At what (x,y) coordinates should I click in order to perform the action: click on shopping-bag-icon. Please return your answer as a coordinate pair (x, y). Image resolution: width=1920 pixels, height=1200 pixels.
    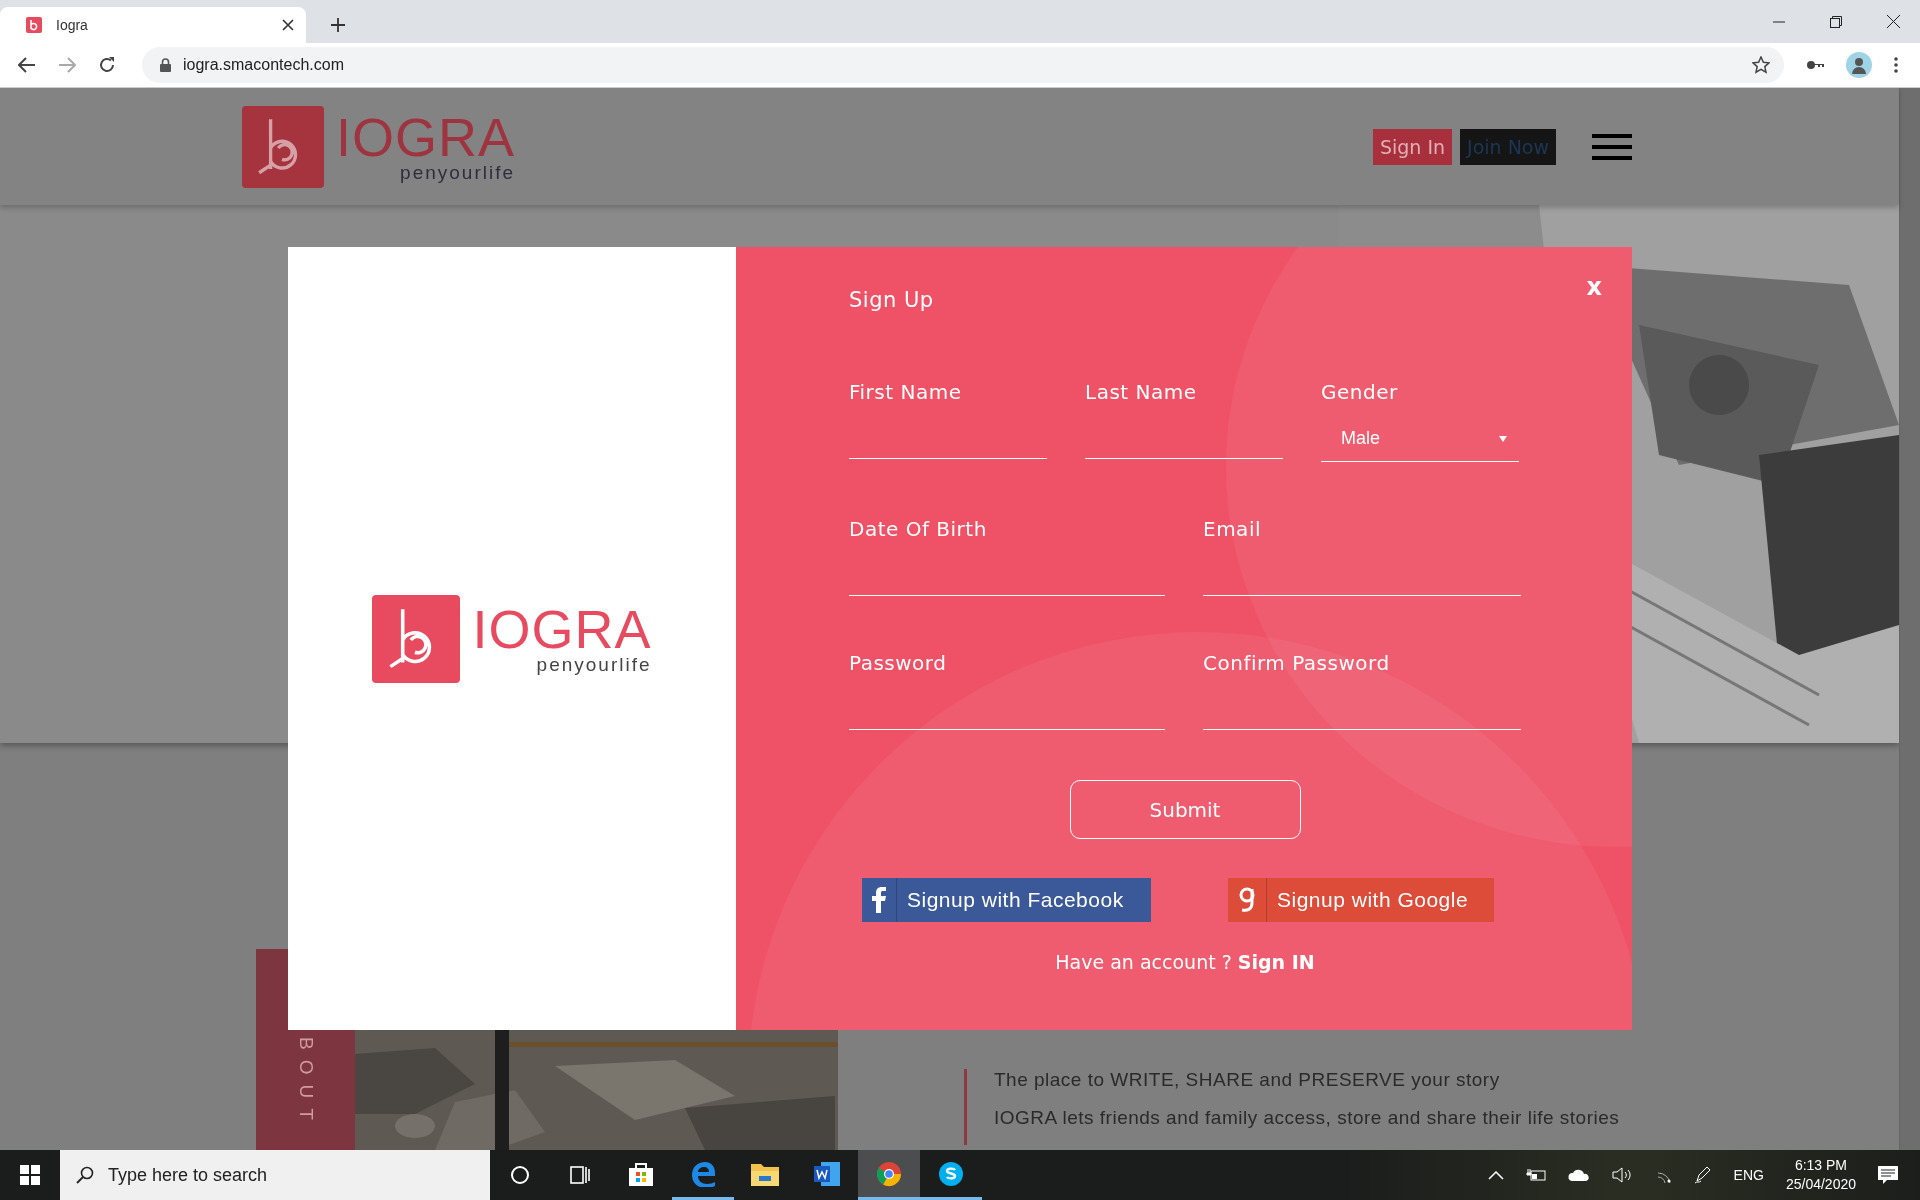
    Looking at the image, I should click on (641, 1173).